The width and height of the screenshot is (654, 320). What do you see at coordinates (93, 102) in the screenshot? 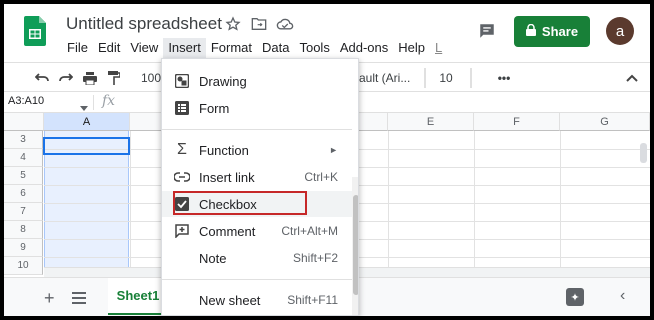
I see `formula-divider` at bounding box center [93, 102].